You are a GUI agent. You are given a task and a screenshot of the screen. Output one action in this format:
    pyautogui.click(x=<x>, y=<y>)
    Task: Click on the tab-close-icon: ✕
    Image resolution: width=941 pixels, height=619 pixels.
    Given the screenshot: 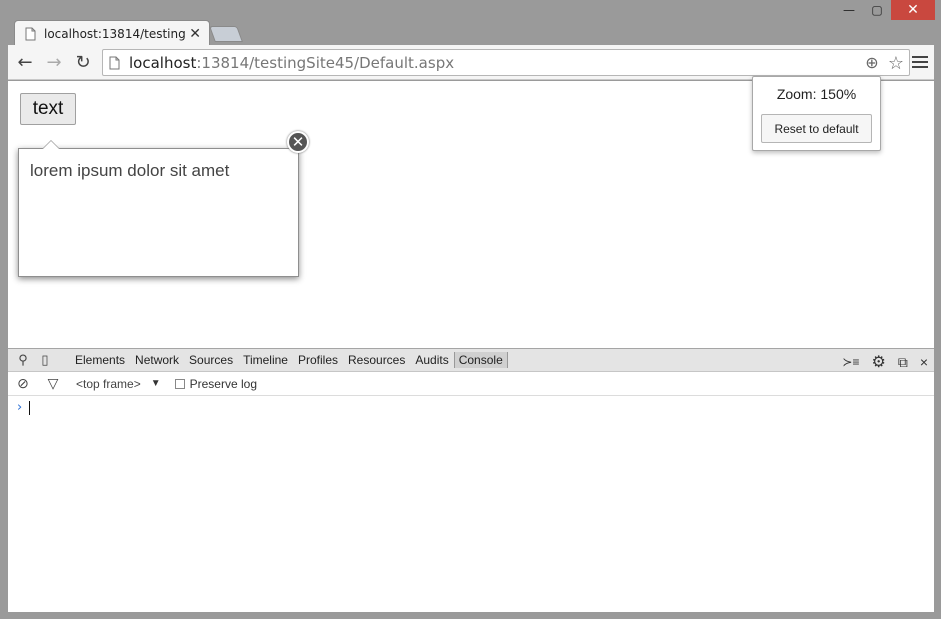 What is the action you would take?
    pyautogui.click(x=195, y=34)
    